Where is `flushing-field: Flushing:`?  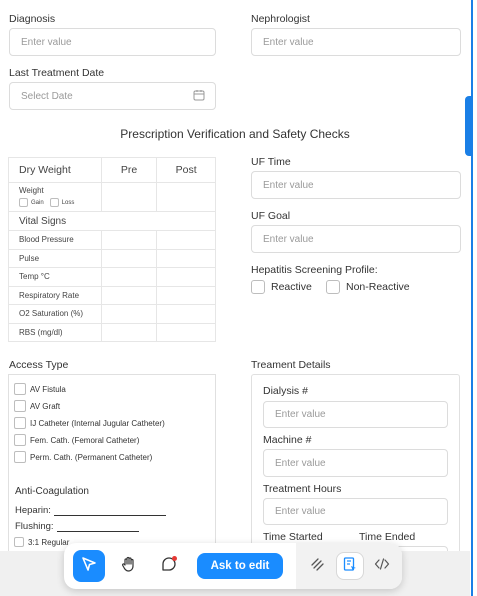 flushing-field: Flushing: is located at coordinates (77, 526).